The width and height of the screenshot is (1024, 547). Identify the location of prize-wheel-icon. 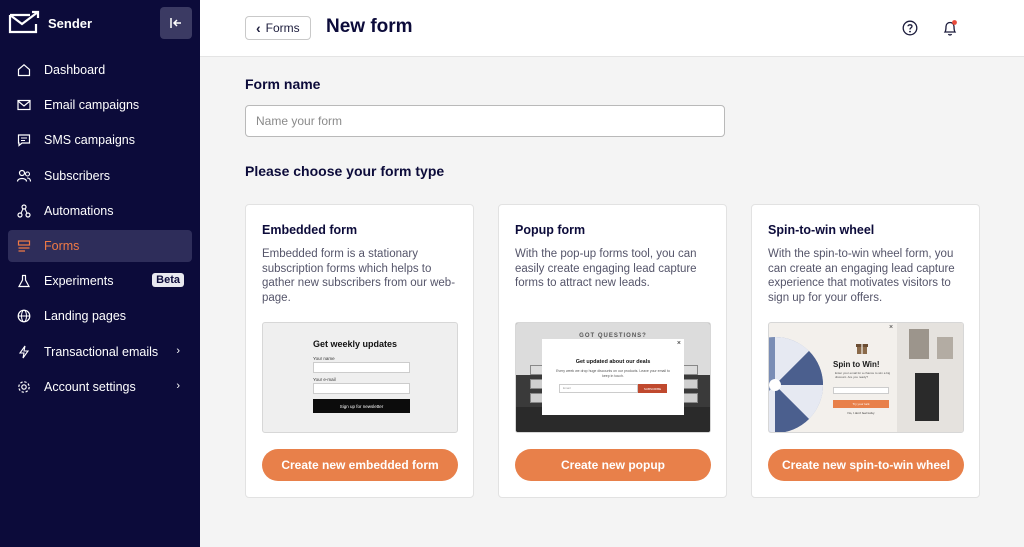
(796, 384).